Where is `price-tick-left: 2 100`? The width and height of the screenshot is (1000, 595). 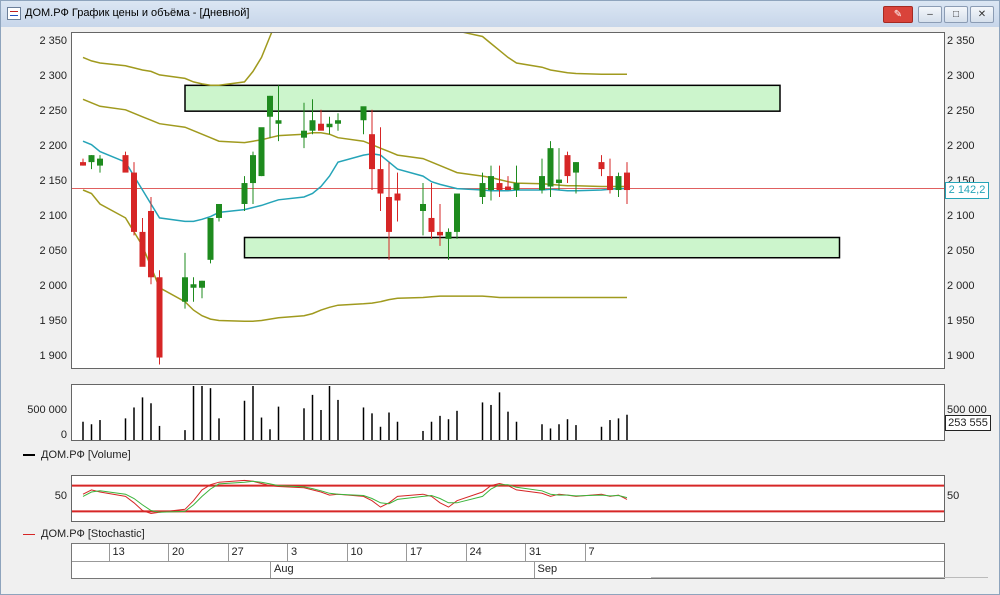
price-tick-left: 2 100 is located at coordinates (53, 215).